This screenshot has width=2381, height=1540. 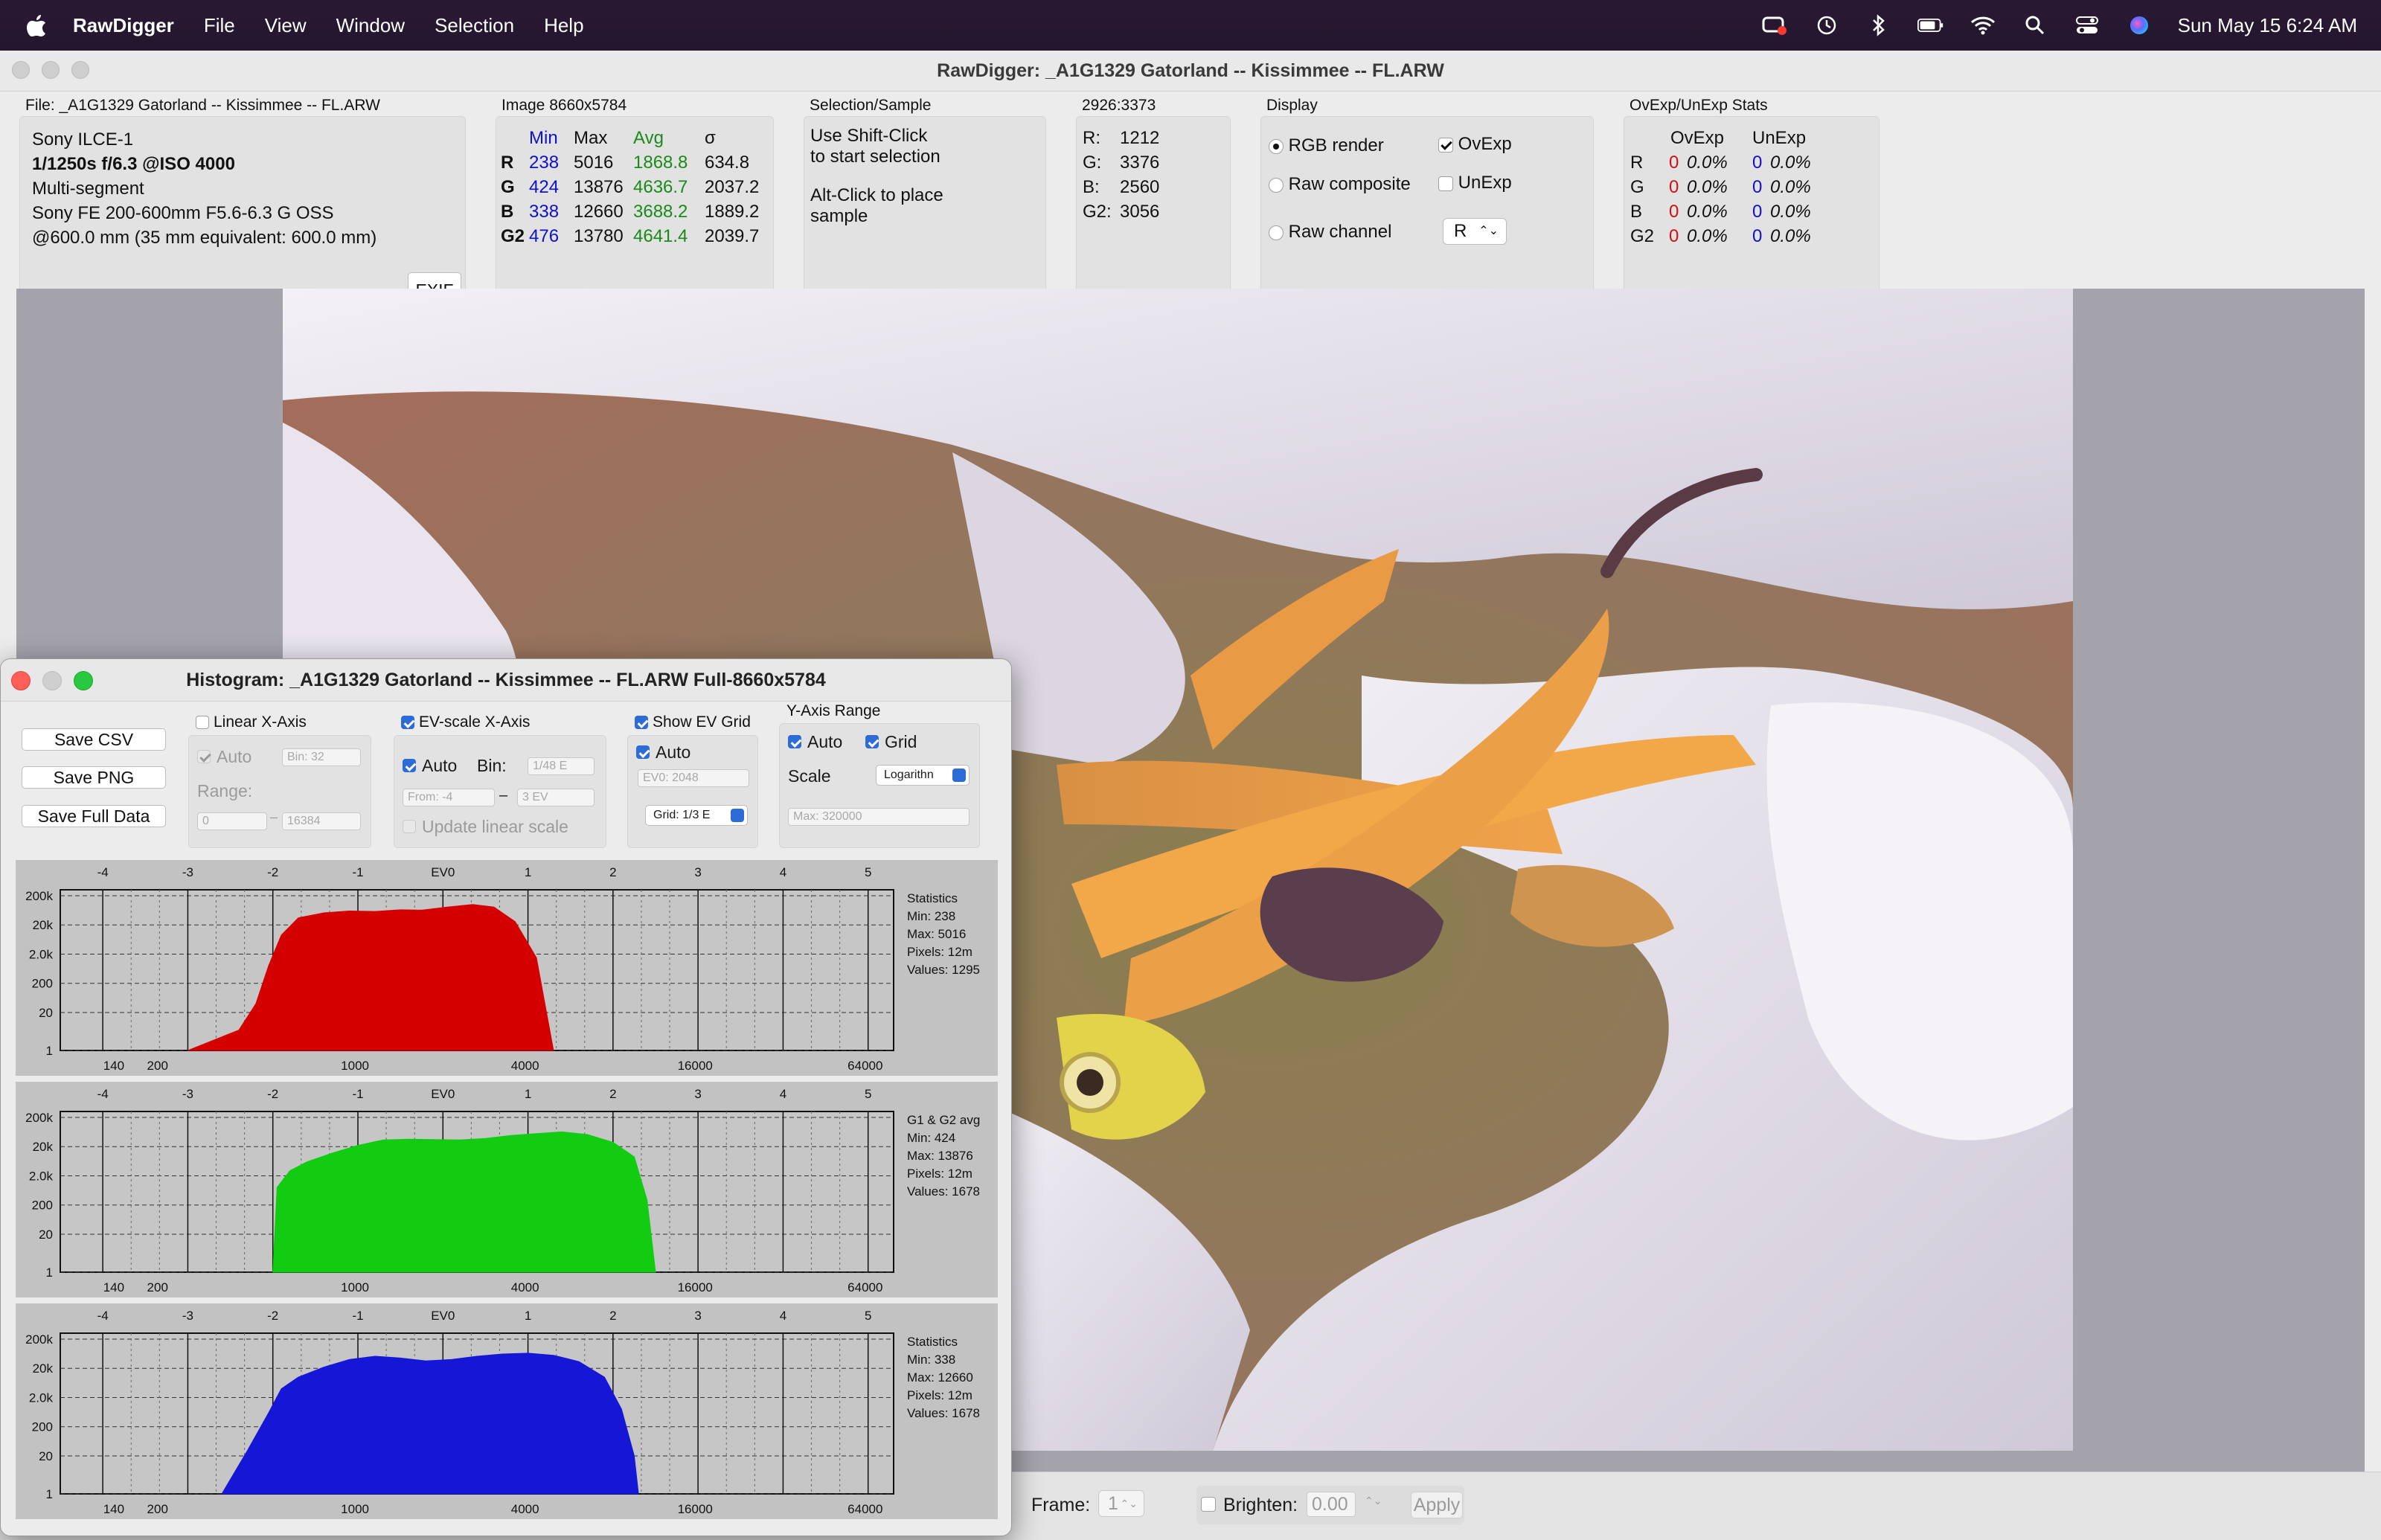 What do you see at coordinates (1698, 105) in the screenshot?
I see `ovexp-stats-label: OvExp/UnExp Stats` at bounding box center [1698, 105].